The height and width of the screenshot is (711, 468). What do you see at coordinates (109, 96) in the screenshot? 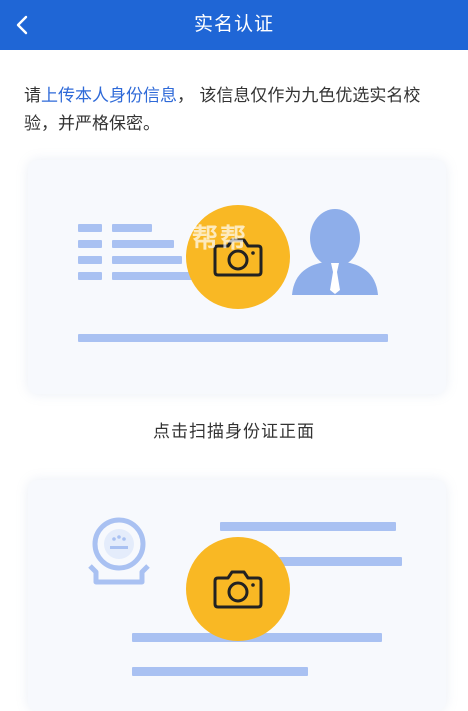
I see `intro-highlight: 上传本人身份信息` at bounding box center [109, 96].